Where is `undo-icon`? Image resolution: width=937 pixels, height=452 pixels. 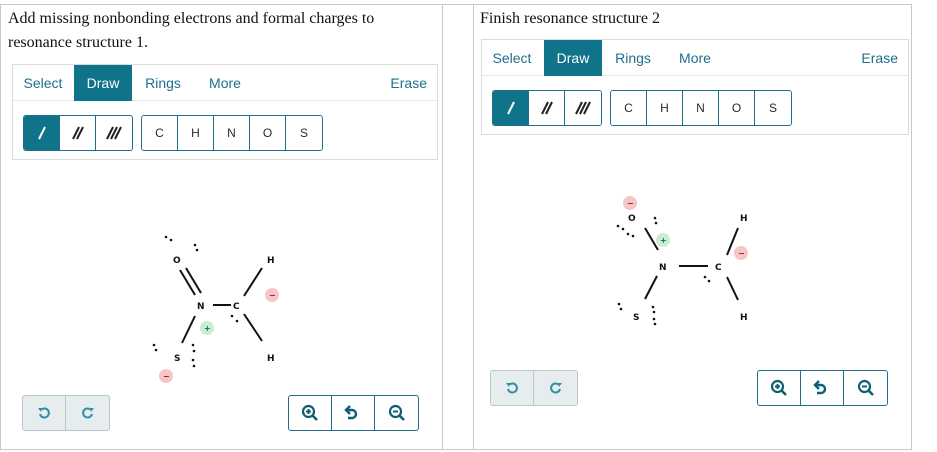 undo-icon is located at coordinates (512, 388).